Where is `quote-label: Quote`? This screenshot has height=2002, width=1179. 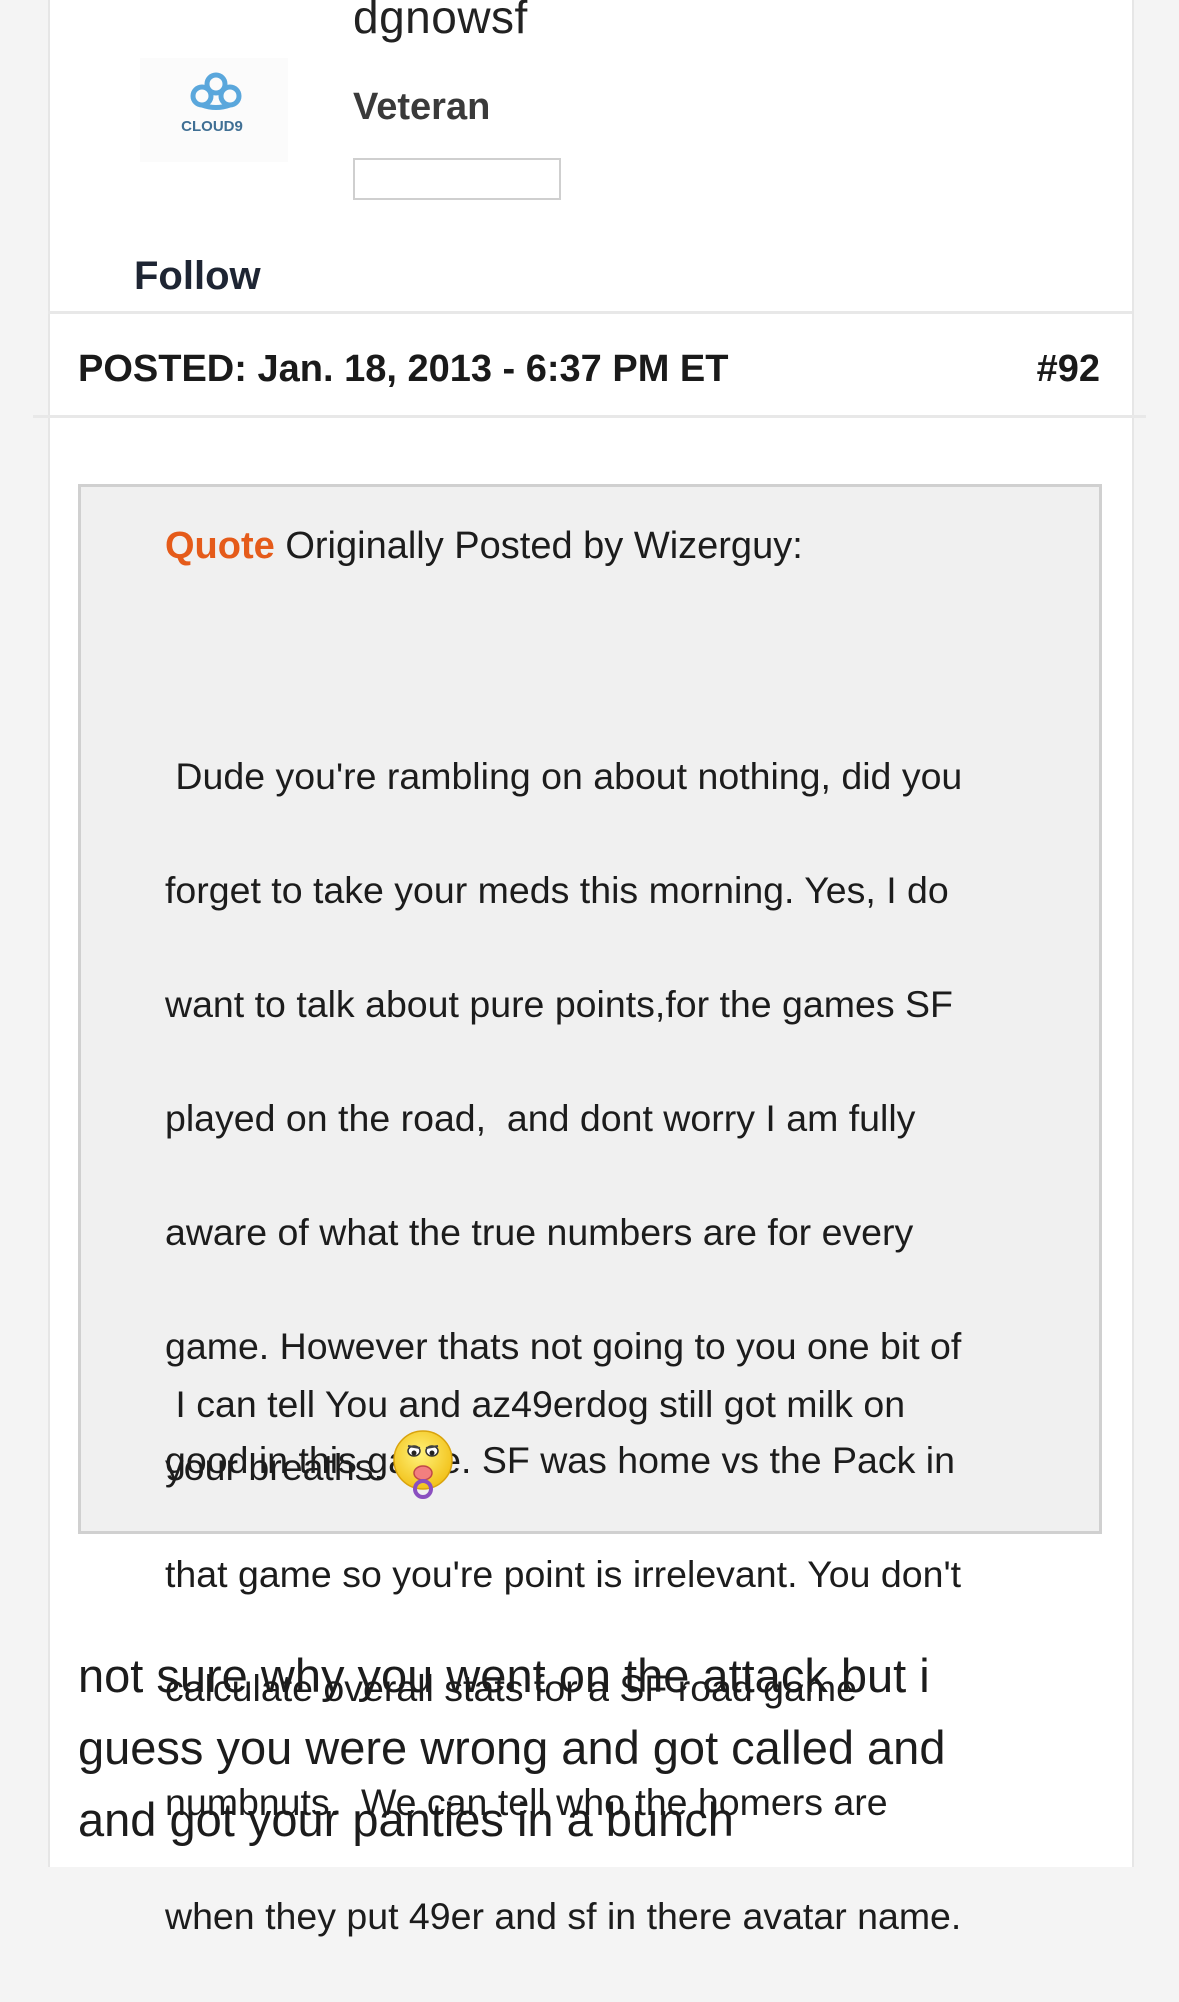
quote-label: Quote is located at coordinates (220, 546).